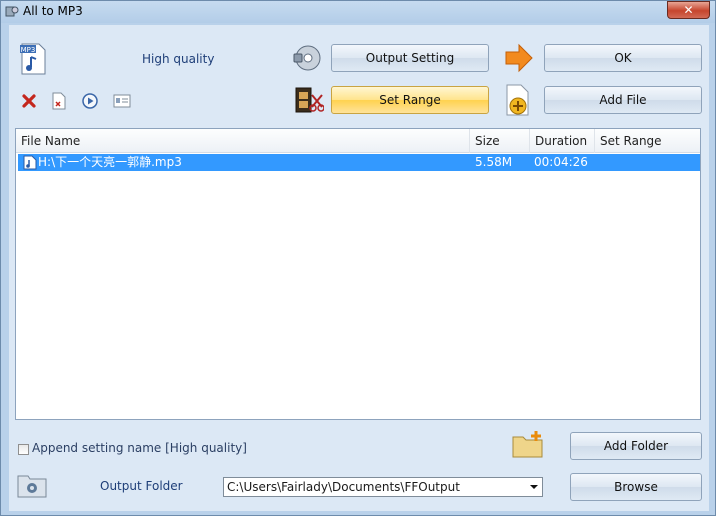 The height and width of the screenshot is (516, 716). What do you see at coordinates (33, 59) in the screenshot?
I see `mp3-file-icon: MP3` at bounding box center [33, 59].